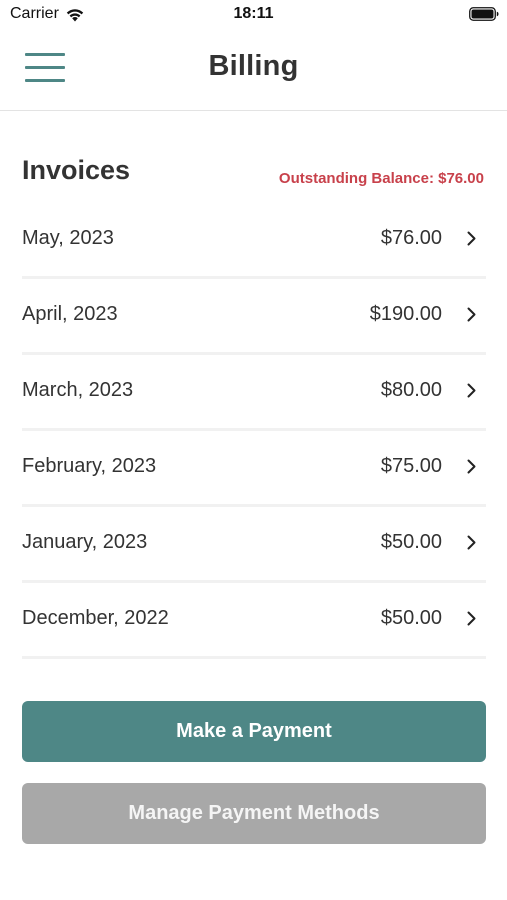  What do you see at coordinates (253, 66) in the screenshot?
I see `page-title: Billing` at bounding box center [253, 66].